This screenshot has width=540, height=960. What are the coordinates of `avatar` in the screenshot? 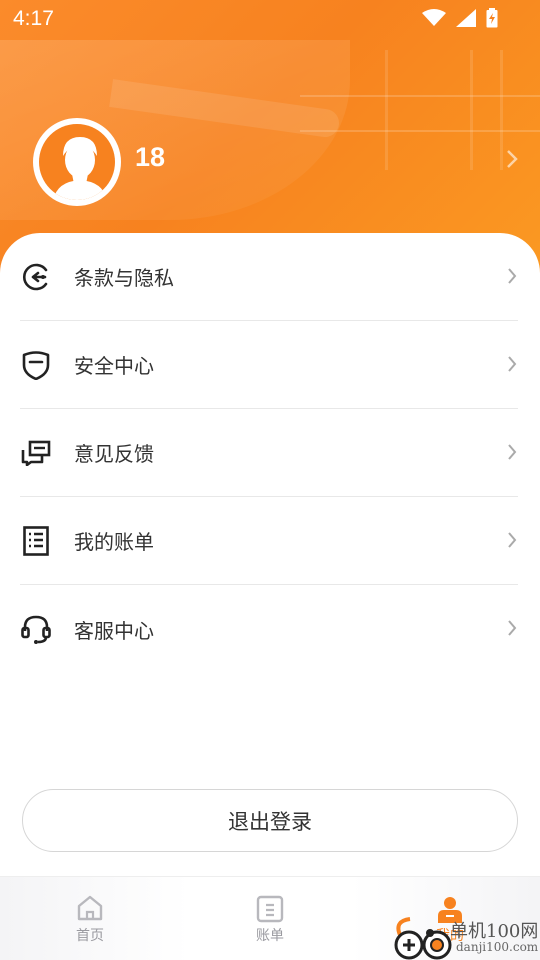 It's located at (77, 162).